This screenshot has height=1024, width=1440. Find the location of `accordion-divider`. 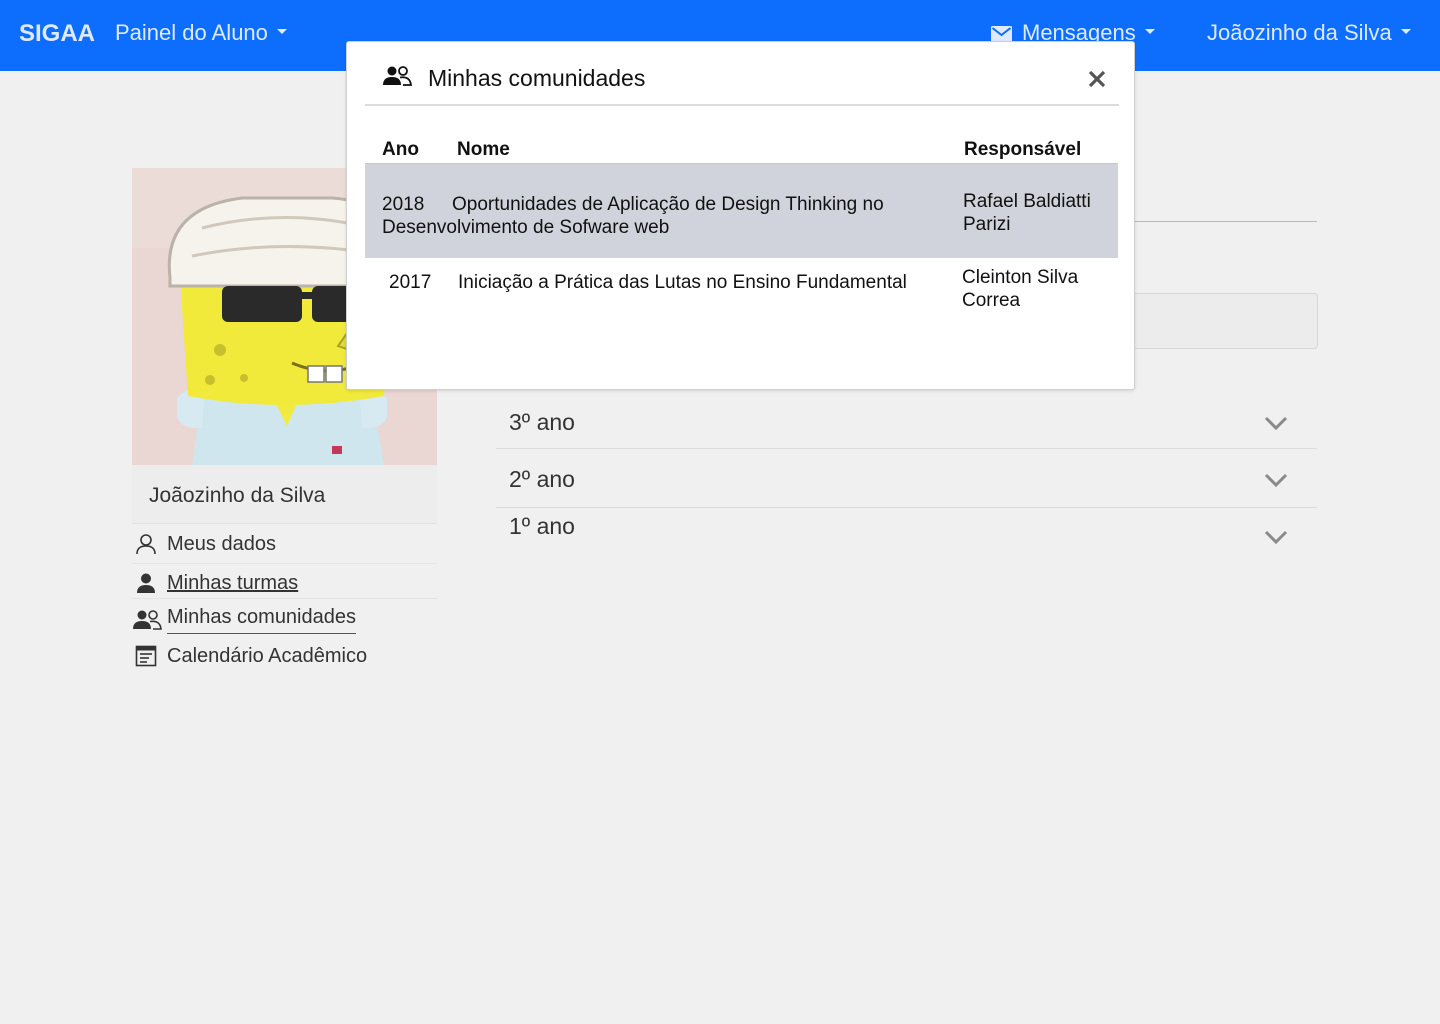

accordion-divider is located at coordinates (906, 448).